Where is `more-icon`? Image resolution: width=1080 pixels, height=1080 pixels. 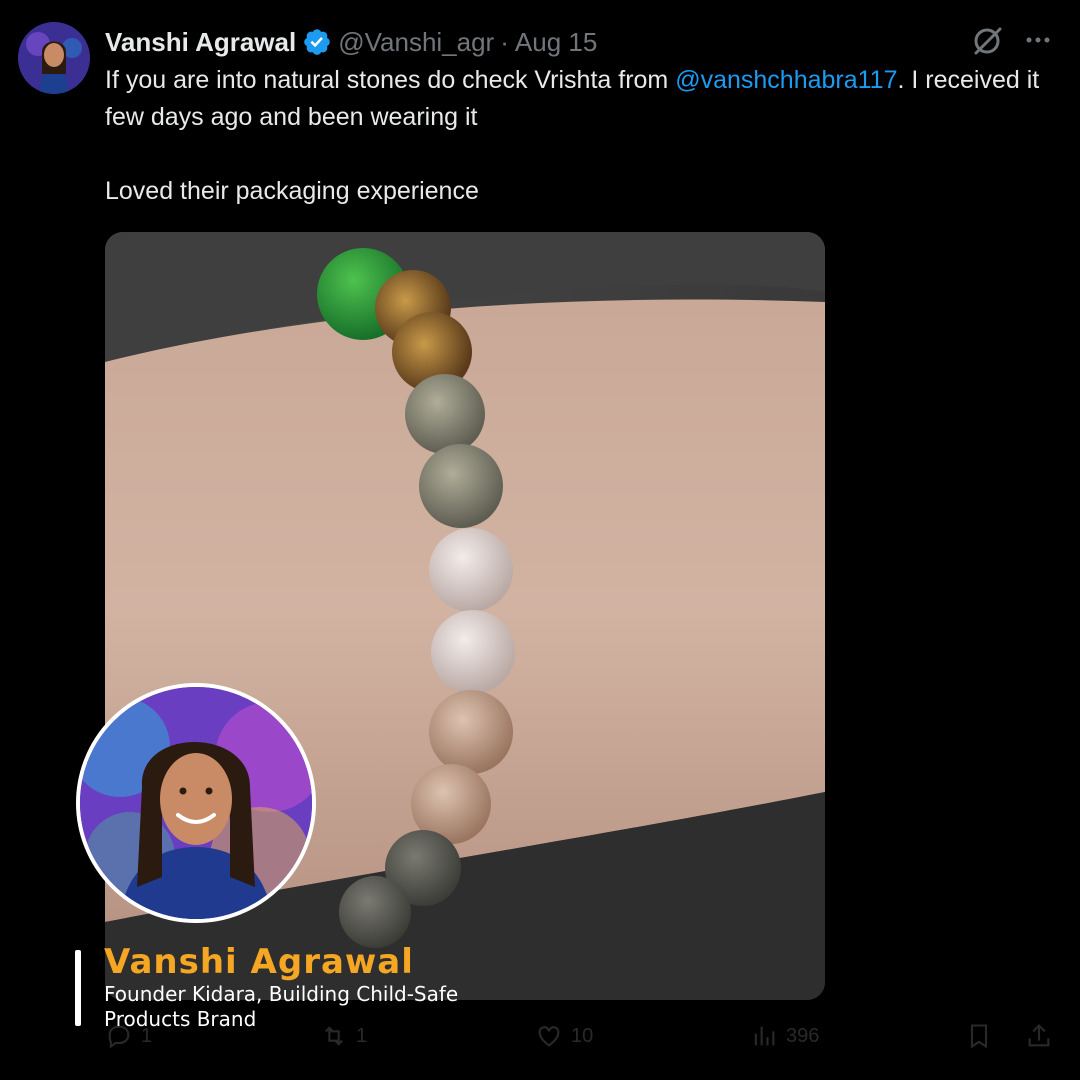 more-icon is located at coordinates (1038, 40).